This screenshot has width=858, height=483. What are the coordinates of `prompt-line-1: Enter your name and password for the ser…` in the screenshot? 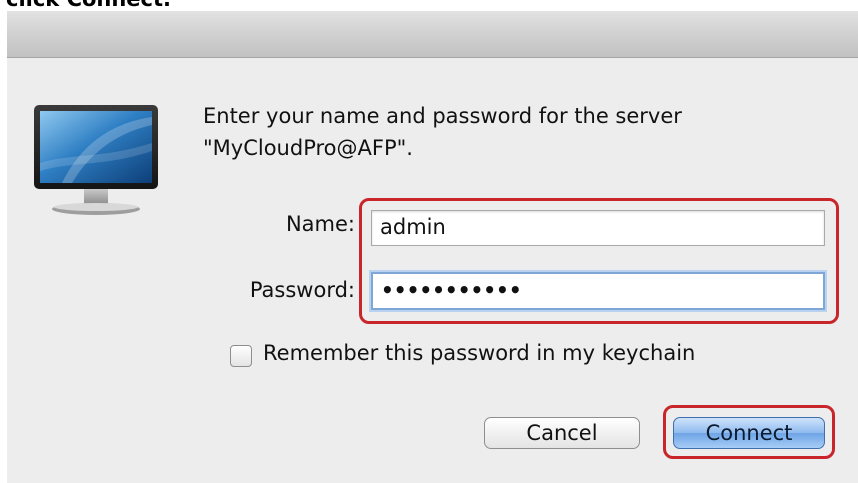 It's located at (442, 116).